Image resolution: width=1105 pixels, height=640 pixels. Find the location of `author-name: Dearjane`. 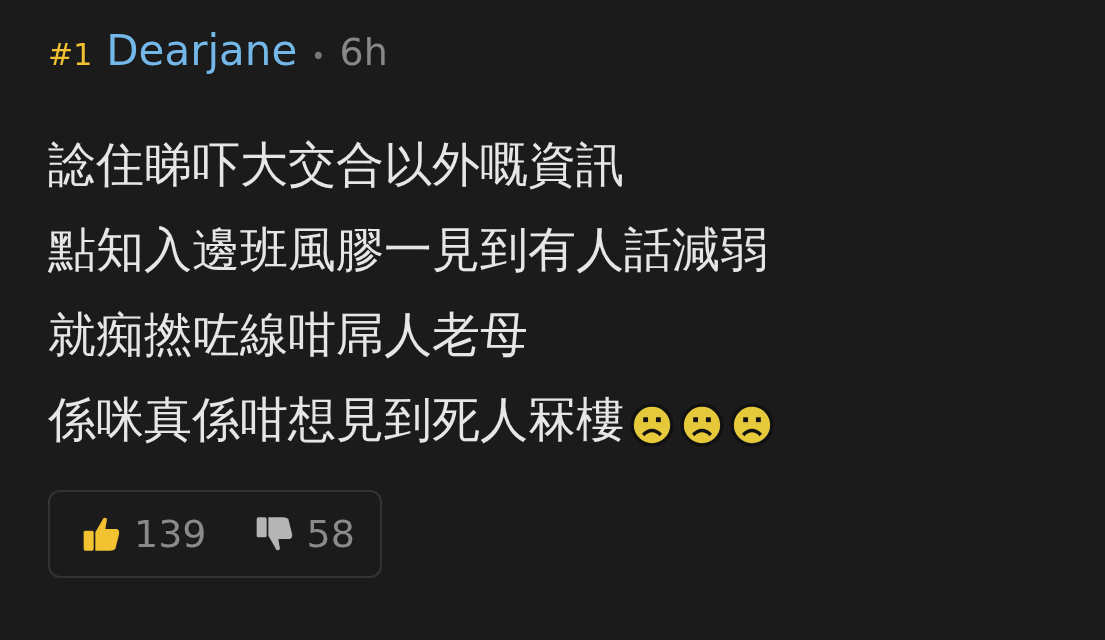

author-name: Dearjane is located at coordinates (202, 50).